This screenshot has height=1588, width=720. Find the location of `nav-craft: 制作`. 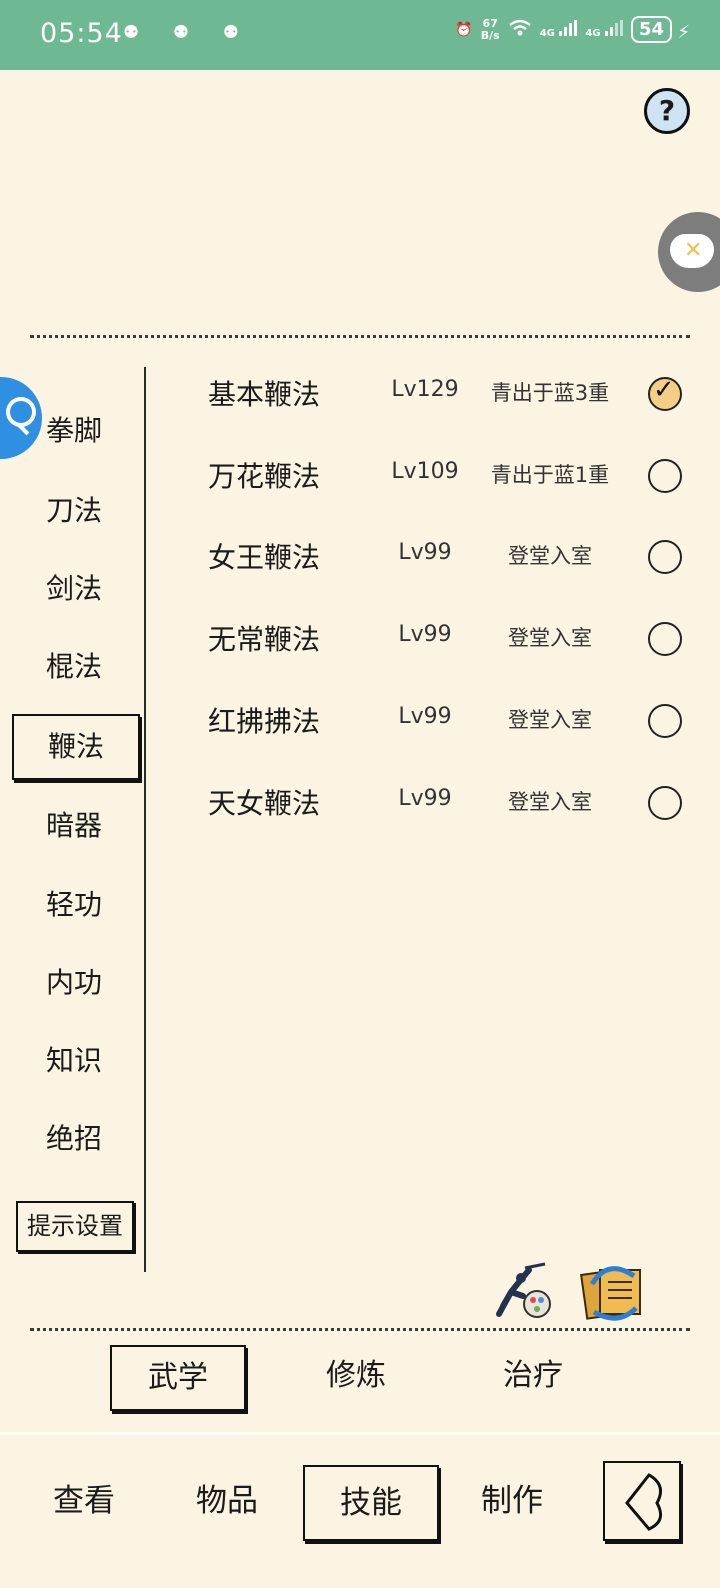

nav-craft: 制作 is located at coordinates (512, 1501).